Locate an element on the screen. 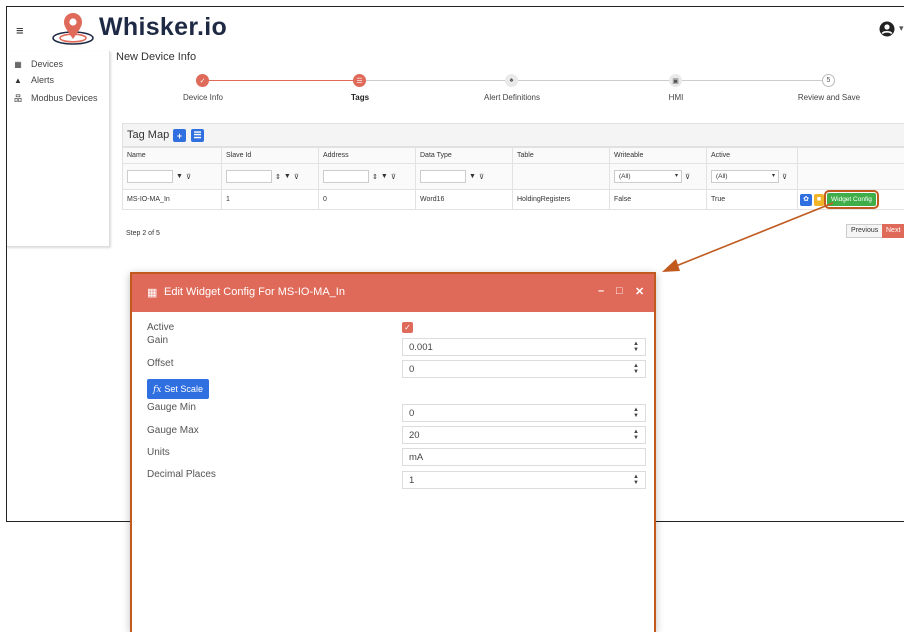 This screenshot has height=632, width=904. step-3-alert-icon: ♠ is located at coordinates (511, 80).